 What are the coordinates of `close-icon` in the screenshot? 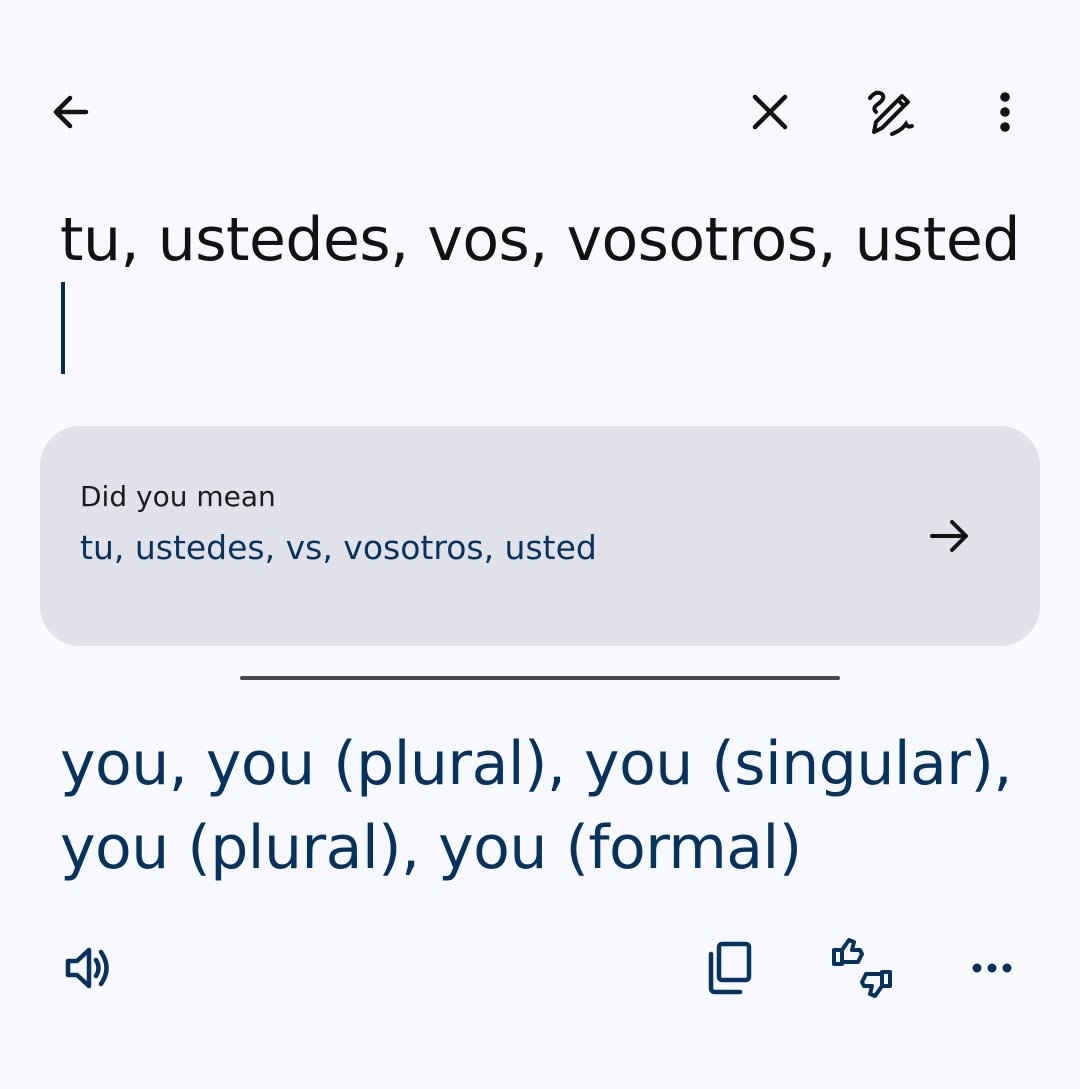 It's located at (770, 112).